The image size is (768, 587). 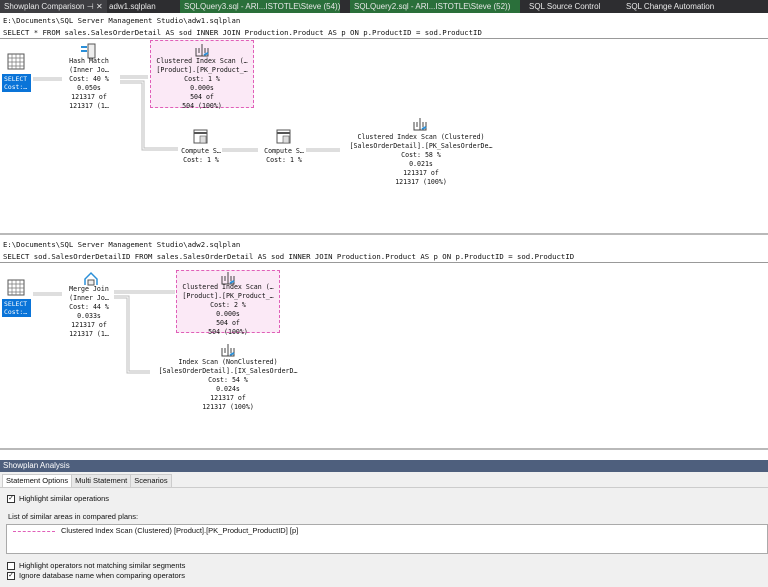 I want to click on list-label: List of similar areas in compared plans:, so click(x=73, y=516).